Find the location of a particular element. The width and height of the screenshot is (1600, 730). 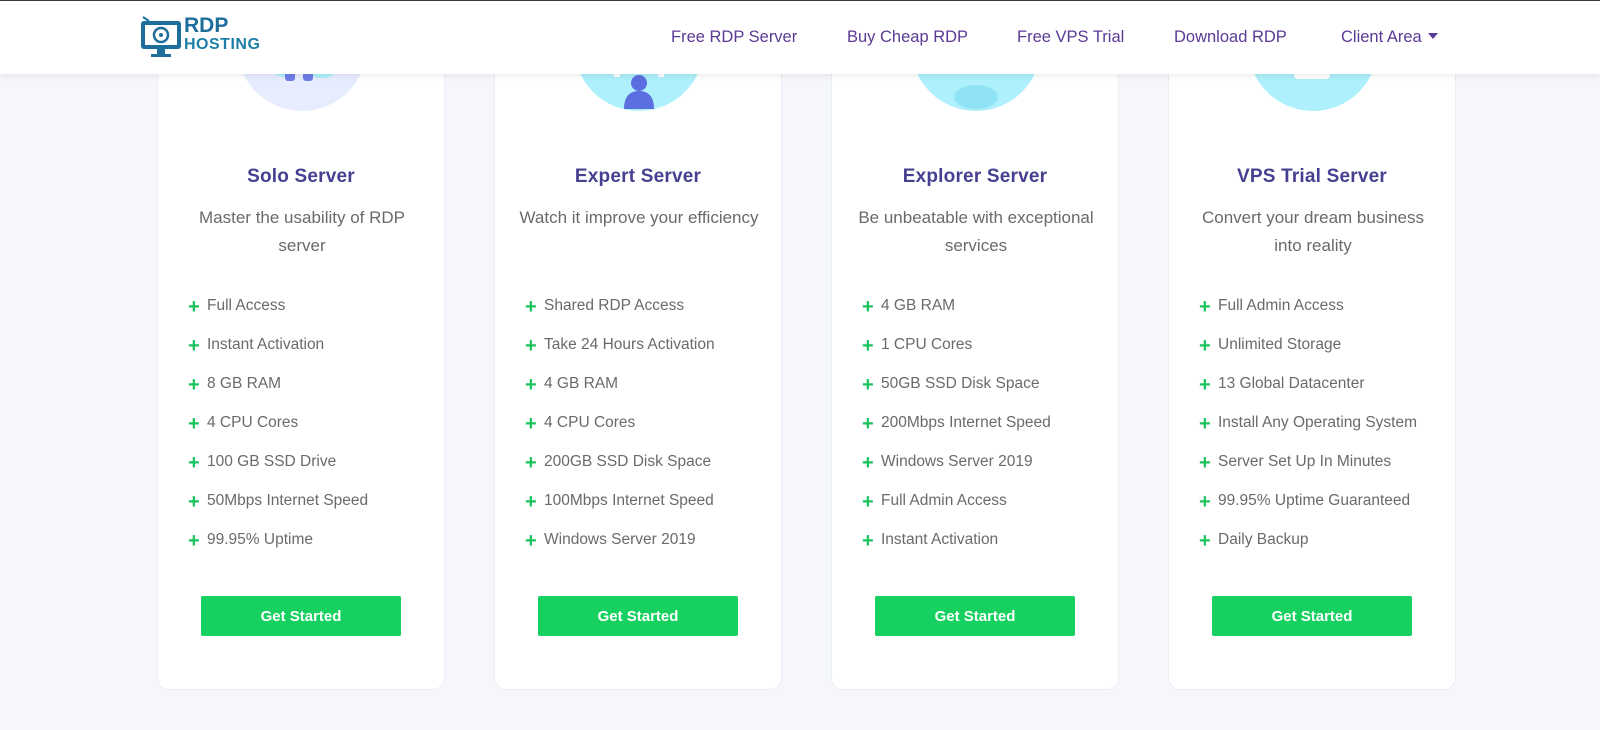

feature-item: + Shared RDP Access is located at coordinates (605, 307).